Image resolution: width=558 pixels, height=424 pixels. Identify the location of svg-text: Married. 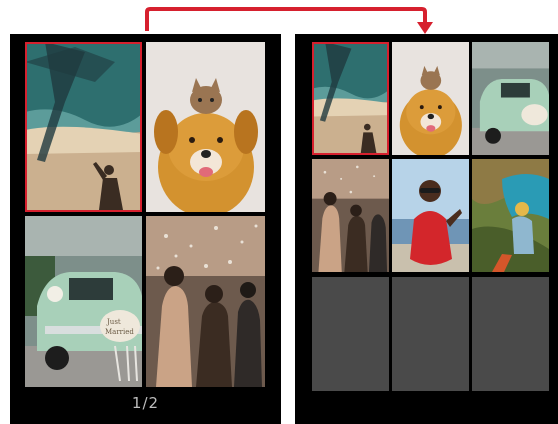
(119, 332).